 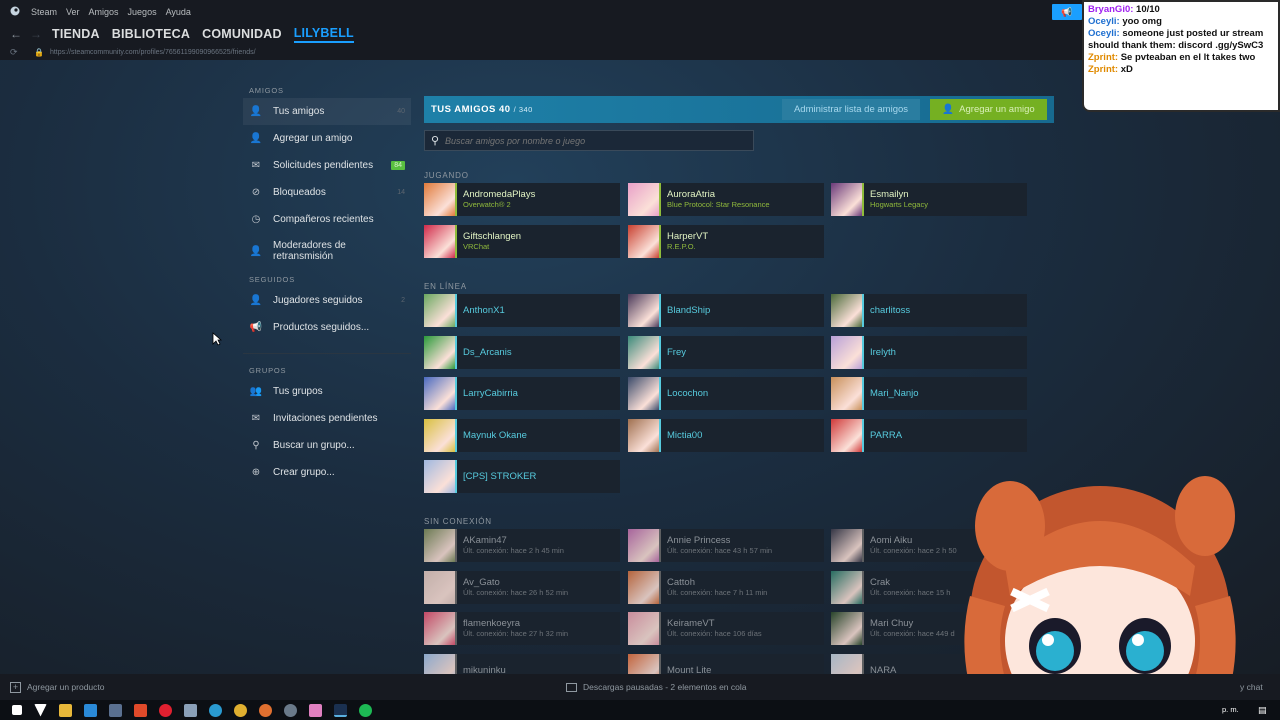 I want to click on sidebar-item-agregar-amigo: 👤 Agregar un amigo, so click(x=327, y=138).